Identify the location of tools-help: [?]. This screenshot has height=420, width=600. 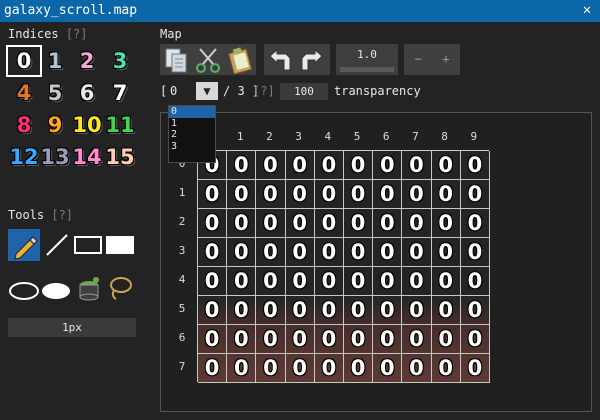
(62, 215).